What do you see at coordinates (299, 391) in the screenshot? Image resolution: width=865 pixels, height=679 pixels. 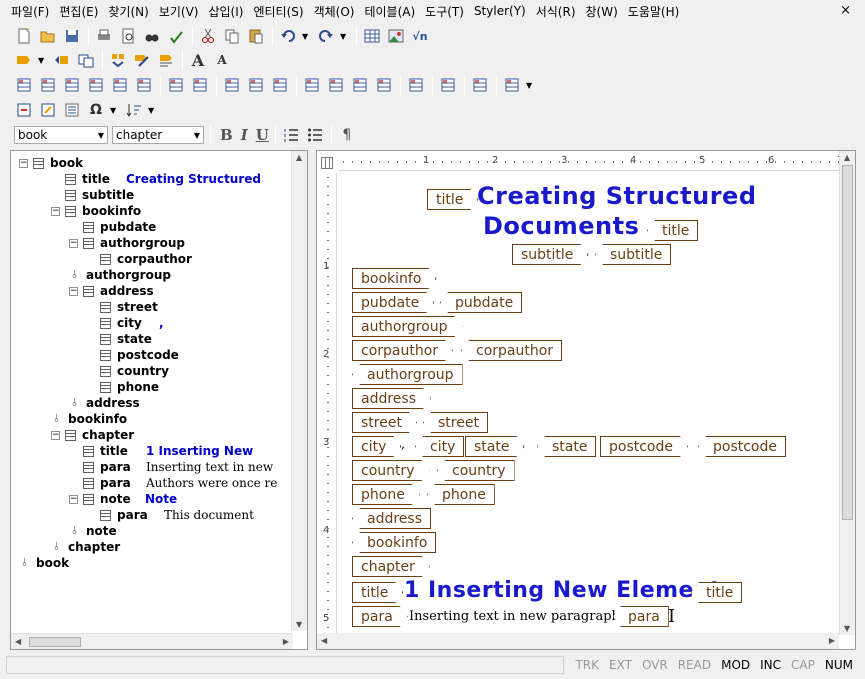 I see `tree-vertical-scrollbar: ▲ ▼` at bounding box center [299, 391].